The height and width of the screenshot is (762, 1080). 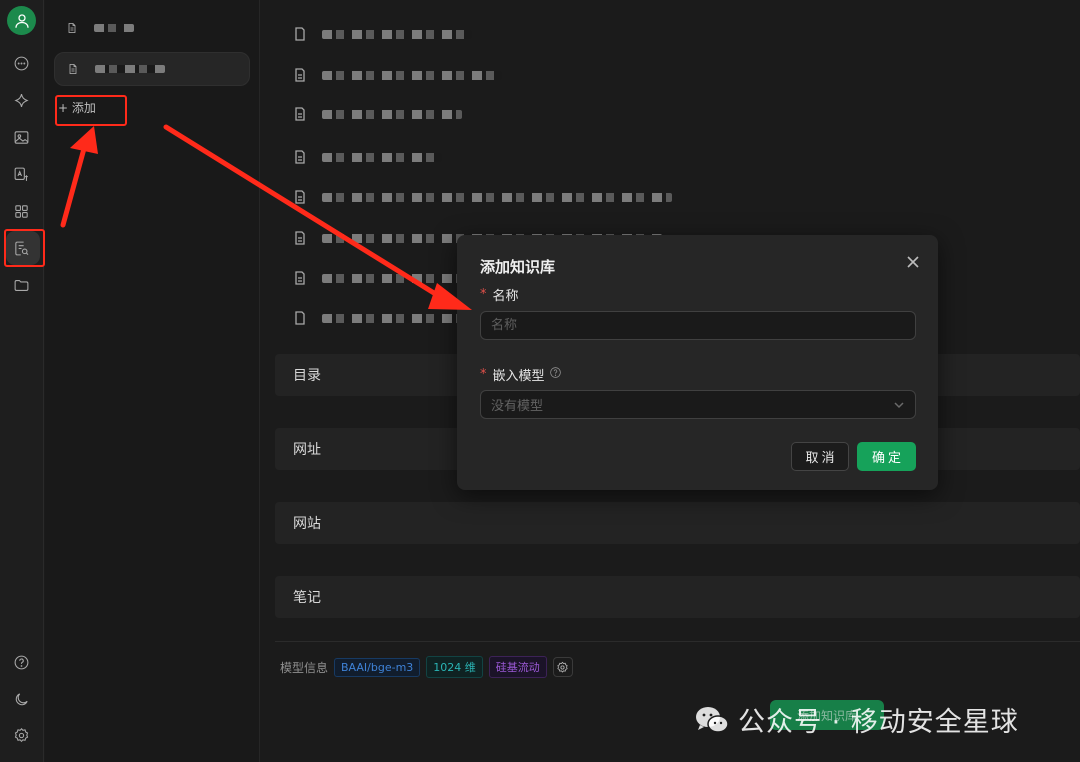 What do you see at coordinates (21, 662) in the screenshot?
I see `help-icon` at bounding box center [21, 662].